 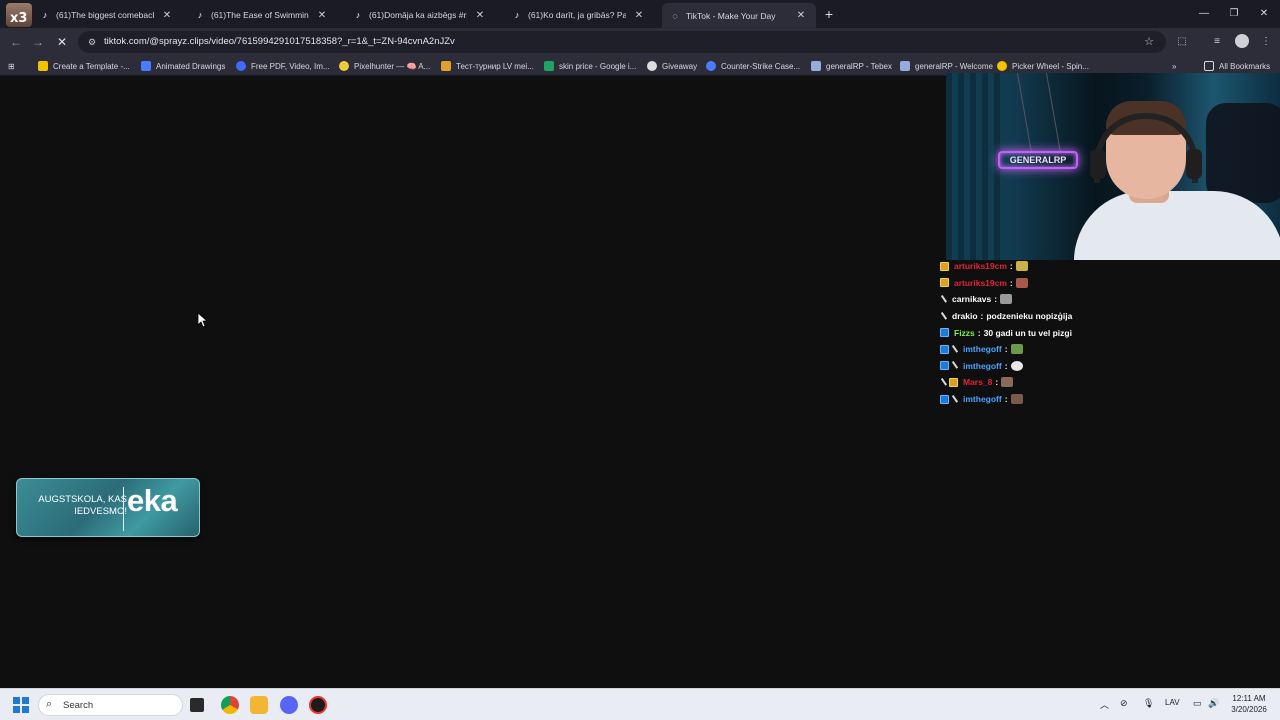 I want to click on volume-icon: 🔊, so click(x=1213, y=703).